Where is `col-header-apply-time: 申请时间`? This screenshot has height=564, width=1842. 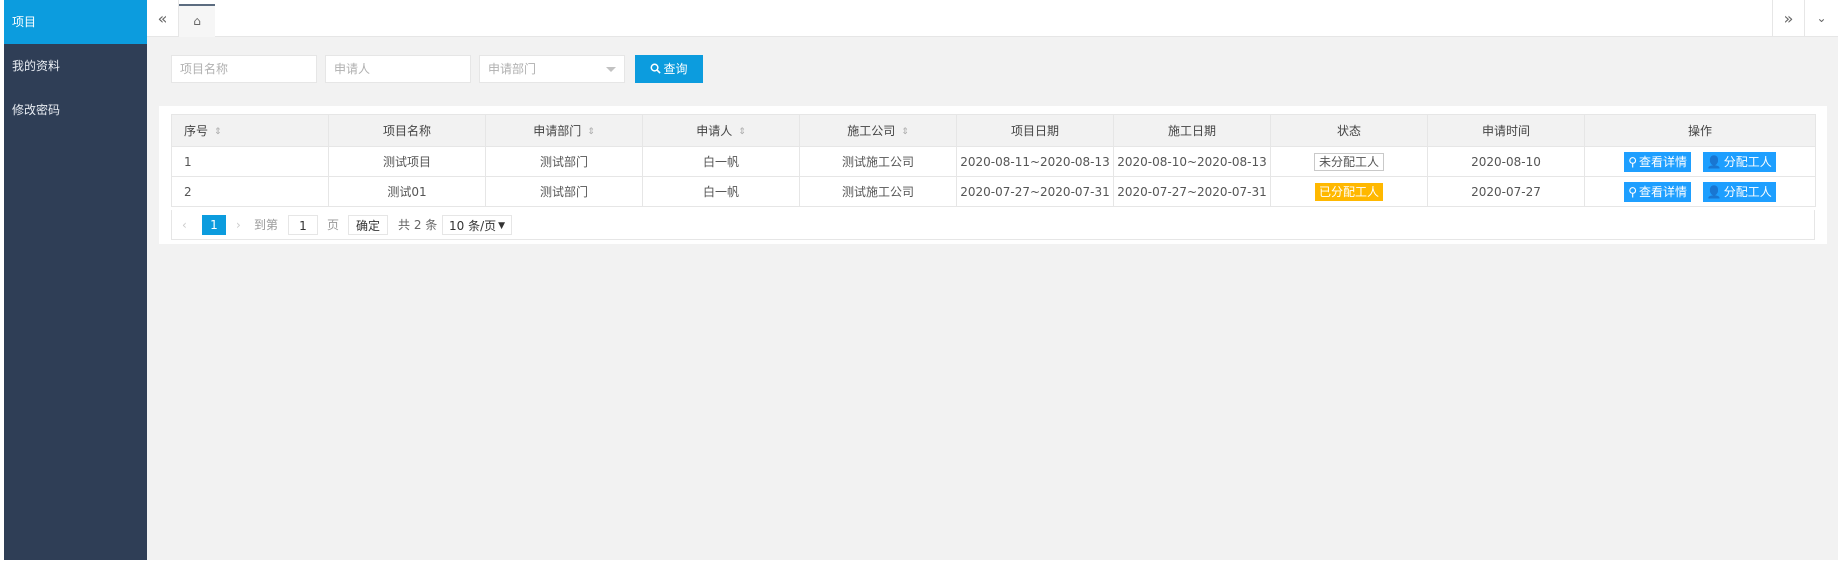
col-header-apply-time: 申请时间 is located at coordinates (1506, 130).